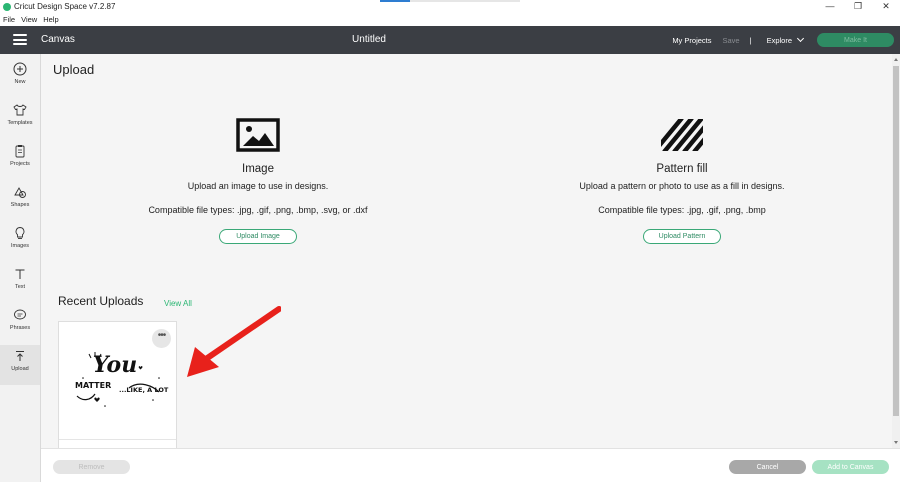  I want to click on speech-bubble-icon, so click(20, 314).